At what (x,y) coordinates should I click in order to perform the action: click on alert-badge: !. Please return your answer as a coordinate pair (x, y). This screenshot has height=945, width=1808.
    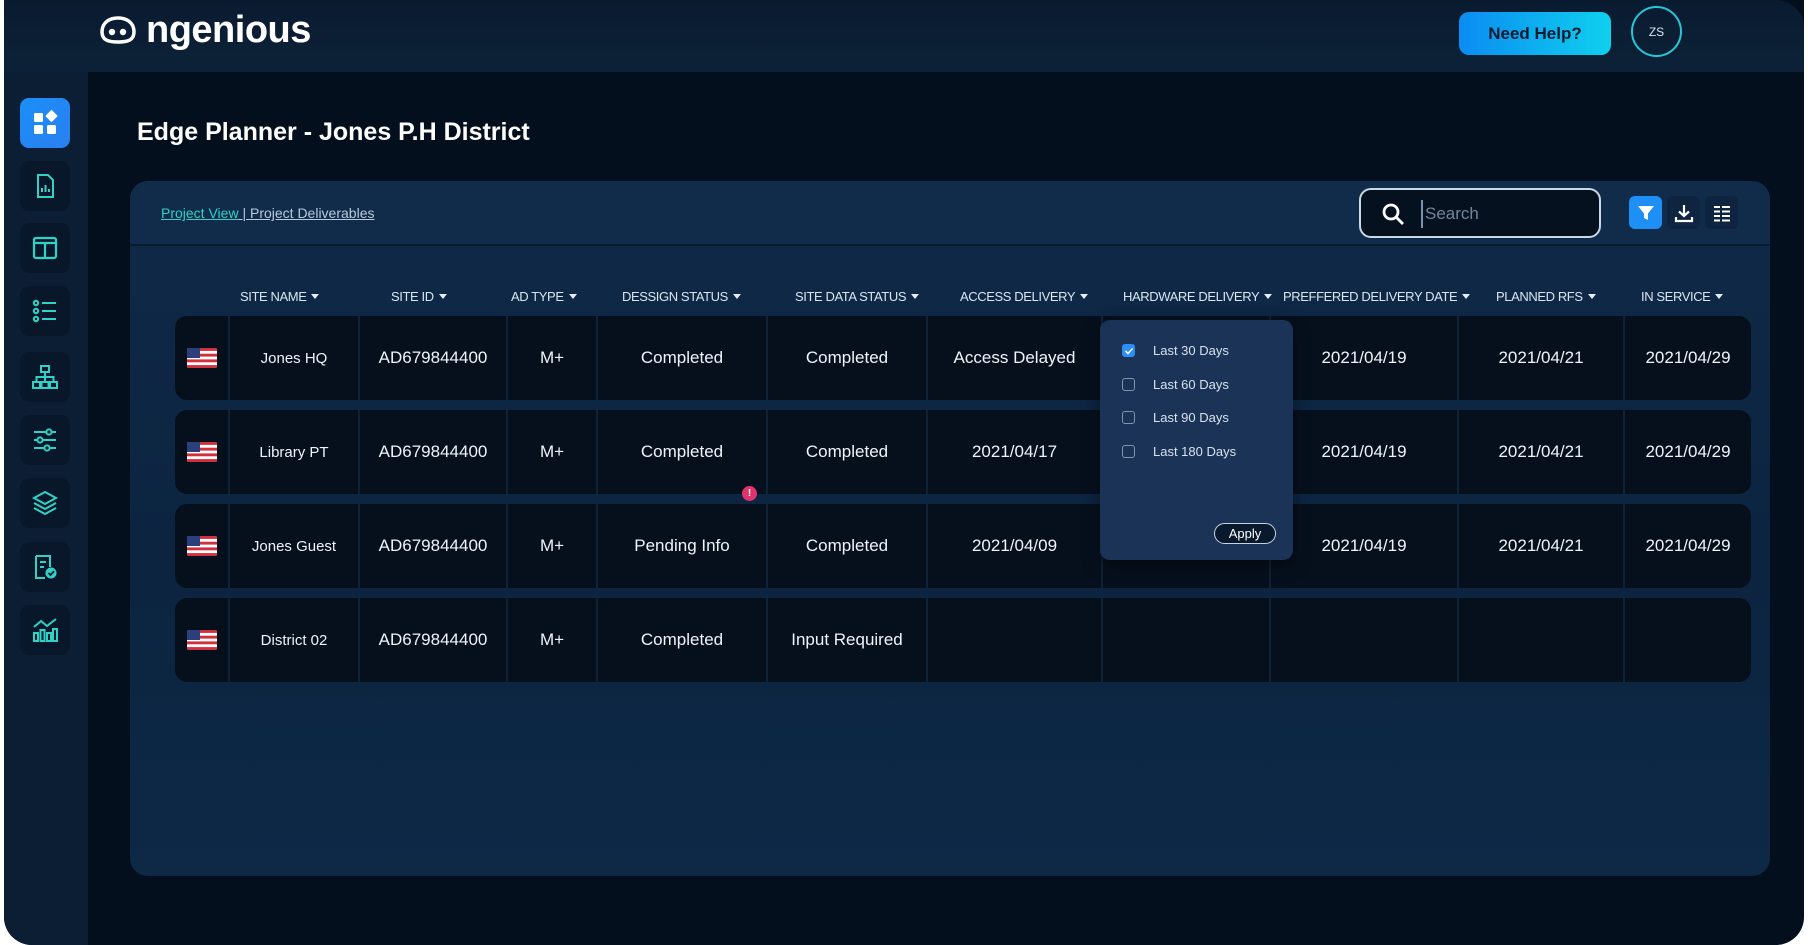
    Looking at the image, I should click on (749, 493).